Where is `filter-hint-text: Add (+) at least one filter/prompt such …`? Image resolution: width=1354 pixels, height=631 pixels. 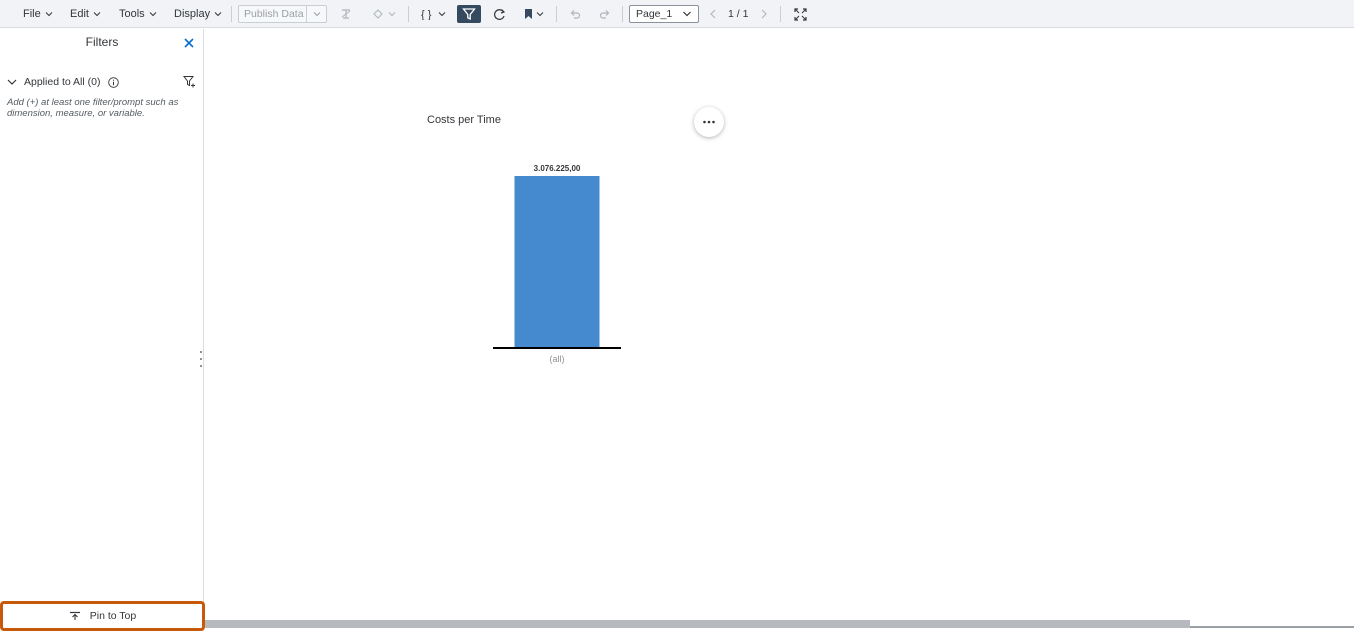
filter-hint-text: Add (+) at least one filter/prompt such … is located at coordinates (93, 108).